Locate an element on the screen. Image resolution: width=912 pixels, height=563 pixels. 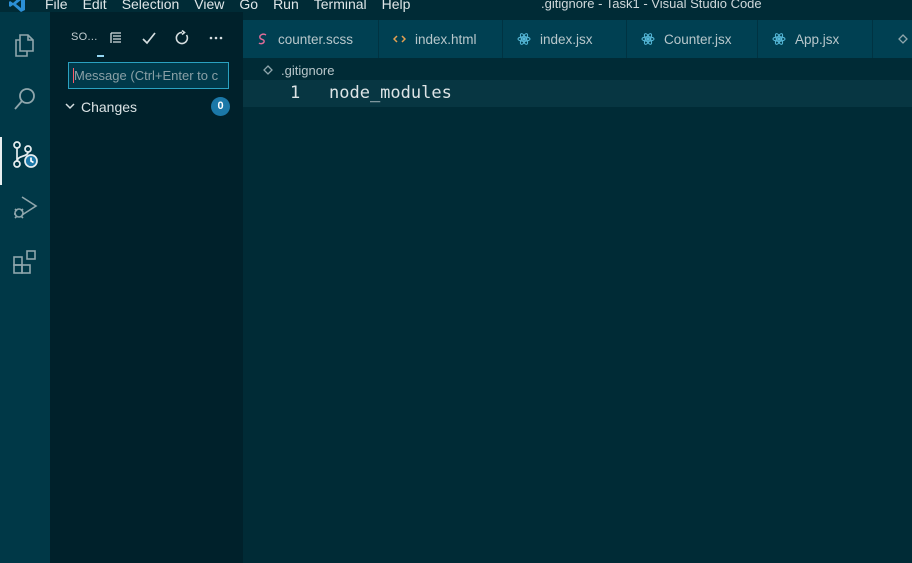
vscode-logo-icon is located at coordinates (17, 6).